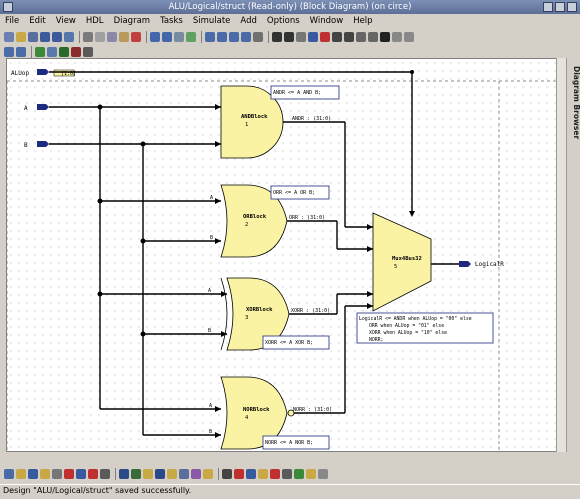 This screenshot has height=499, width=580. I want to click on frame-icon, so click(397, 37).